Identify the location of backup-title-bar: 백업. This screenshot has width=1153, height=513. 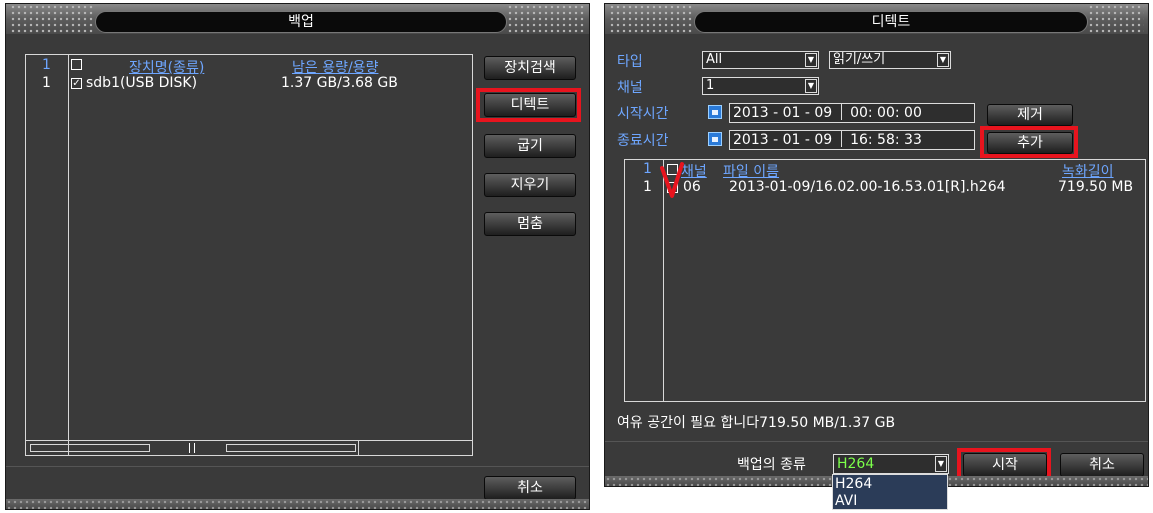
(297, 19).